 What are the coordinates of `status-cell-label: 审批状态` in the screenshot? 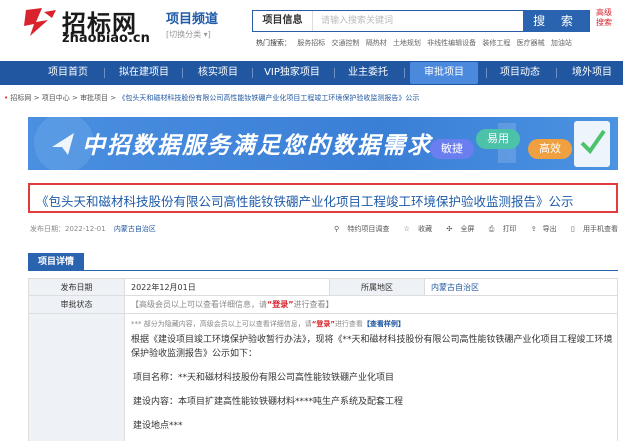 It's located at (77, 304).